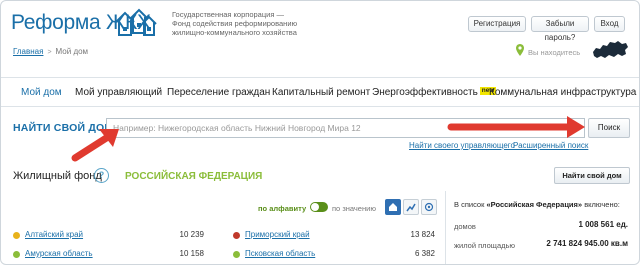  Describe the element at coordinates (610, 50) in the screenshot. I see `russia-map-icon` at that location.